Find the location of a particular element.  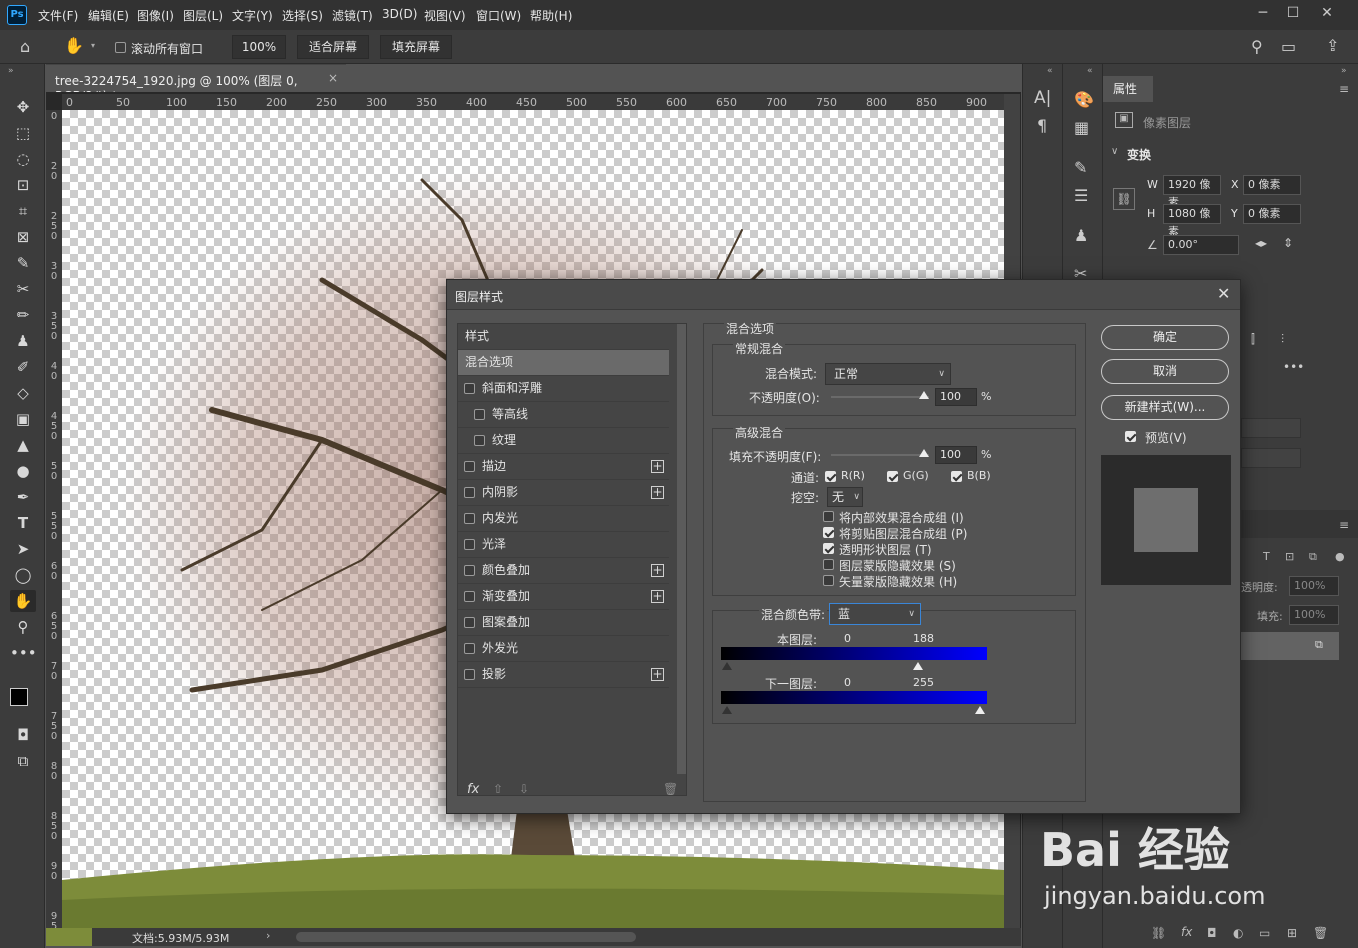

horizontal-scrollbar is located at coordinates (466, 937).